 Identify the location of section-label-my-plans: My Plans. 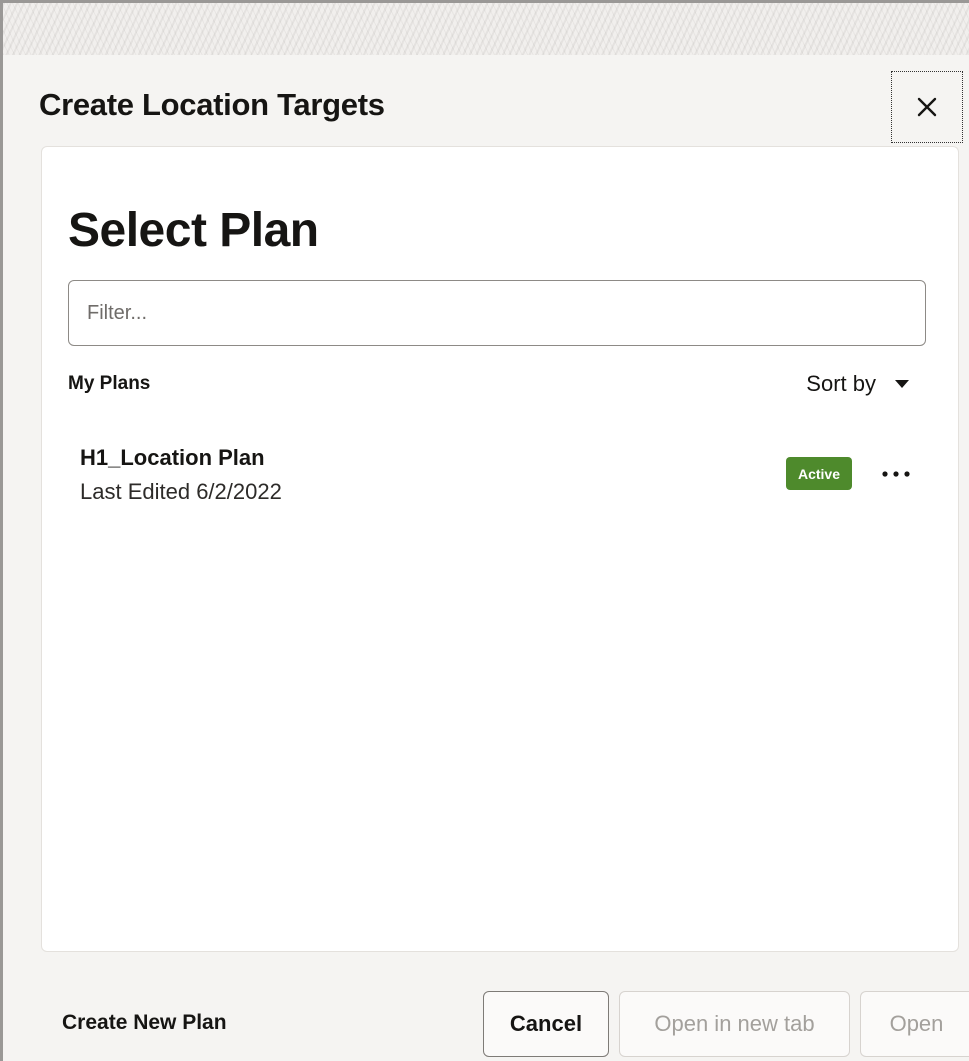
(109, 383).